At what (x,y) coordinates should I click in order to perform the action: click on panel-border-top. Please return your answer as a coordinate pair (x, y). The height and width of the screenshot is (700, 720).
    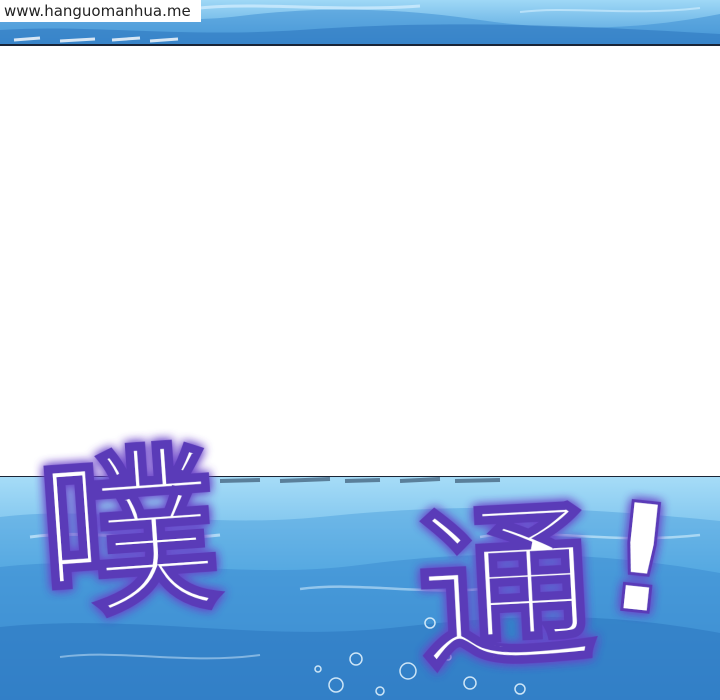
    Looking at the image, I should click on (360, 45).